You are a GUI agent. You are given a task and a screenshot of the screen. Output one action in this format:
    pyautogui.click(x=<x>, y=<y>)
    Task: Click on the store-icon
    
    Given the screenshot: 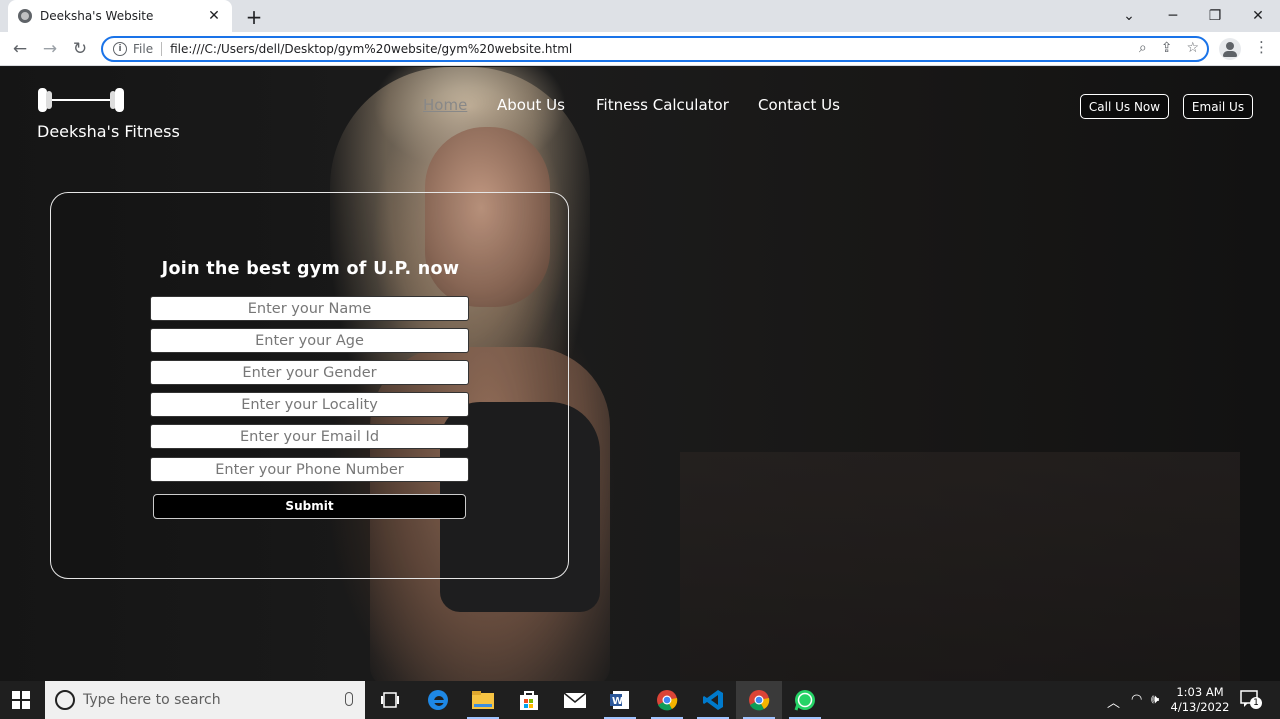 What is the action you would take?
    pyautogui.click(x=529, y=700)
    